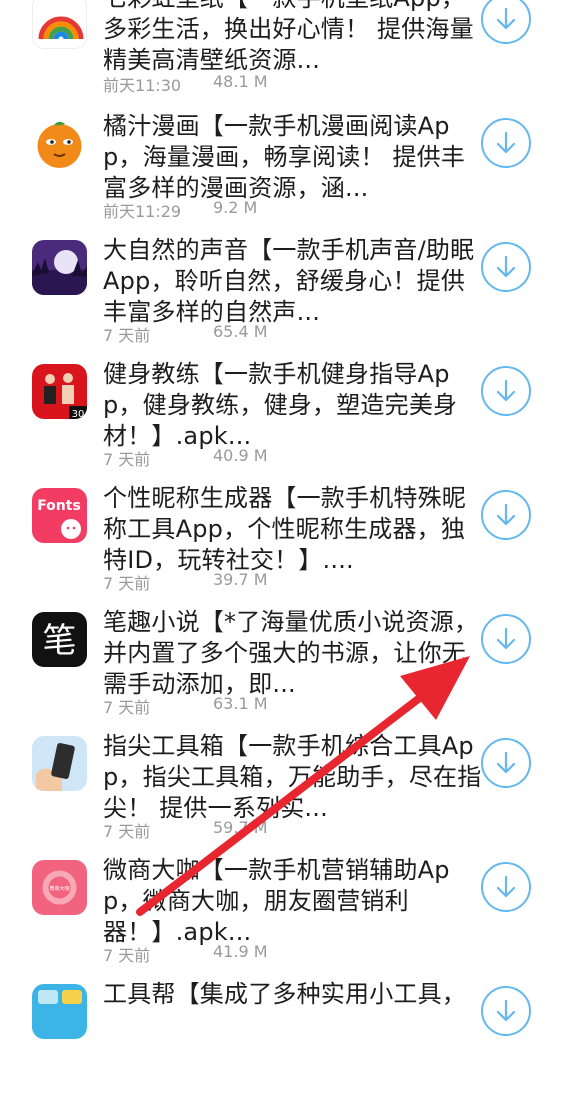  I want to click on item-size: 59.7 M, so click(240, 827).